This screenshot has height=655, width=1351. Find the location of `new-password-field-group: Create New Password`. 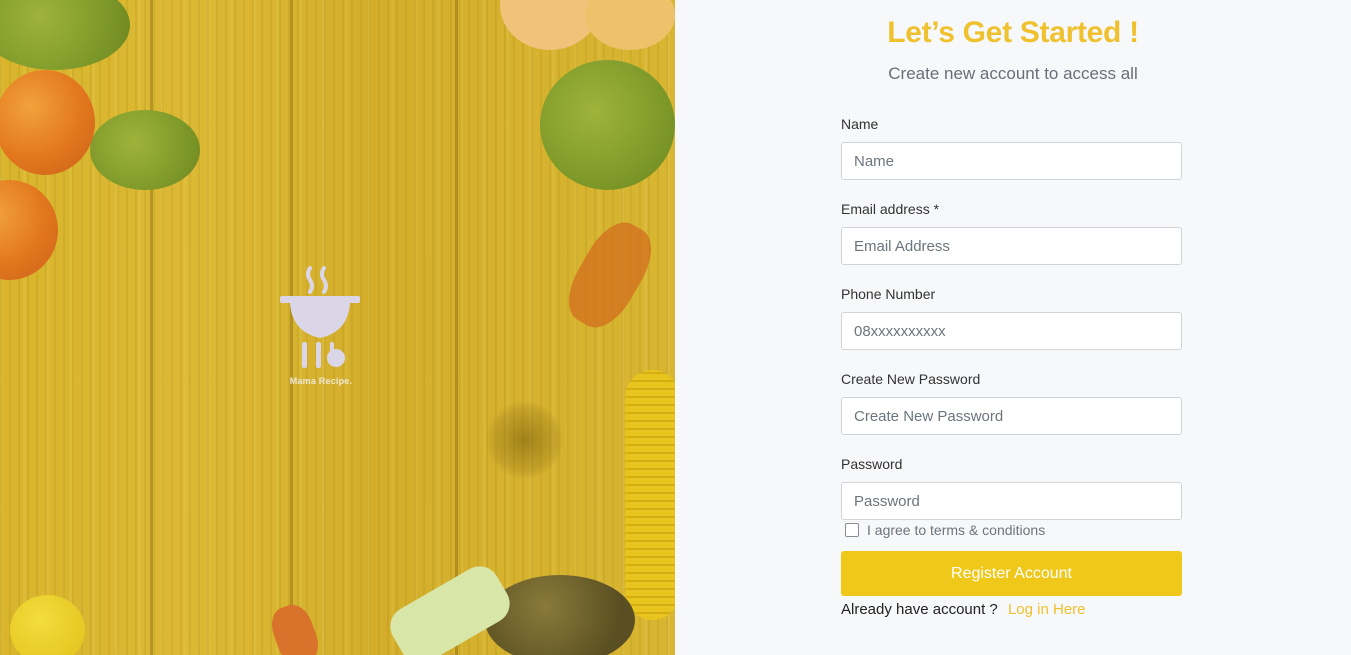

new-password-field-group: Create New Password is located at coordinates (1011, 413).